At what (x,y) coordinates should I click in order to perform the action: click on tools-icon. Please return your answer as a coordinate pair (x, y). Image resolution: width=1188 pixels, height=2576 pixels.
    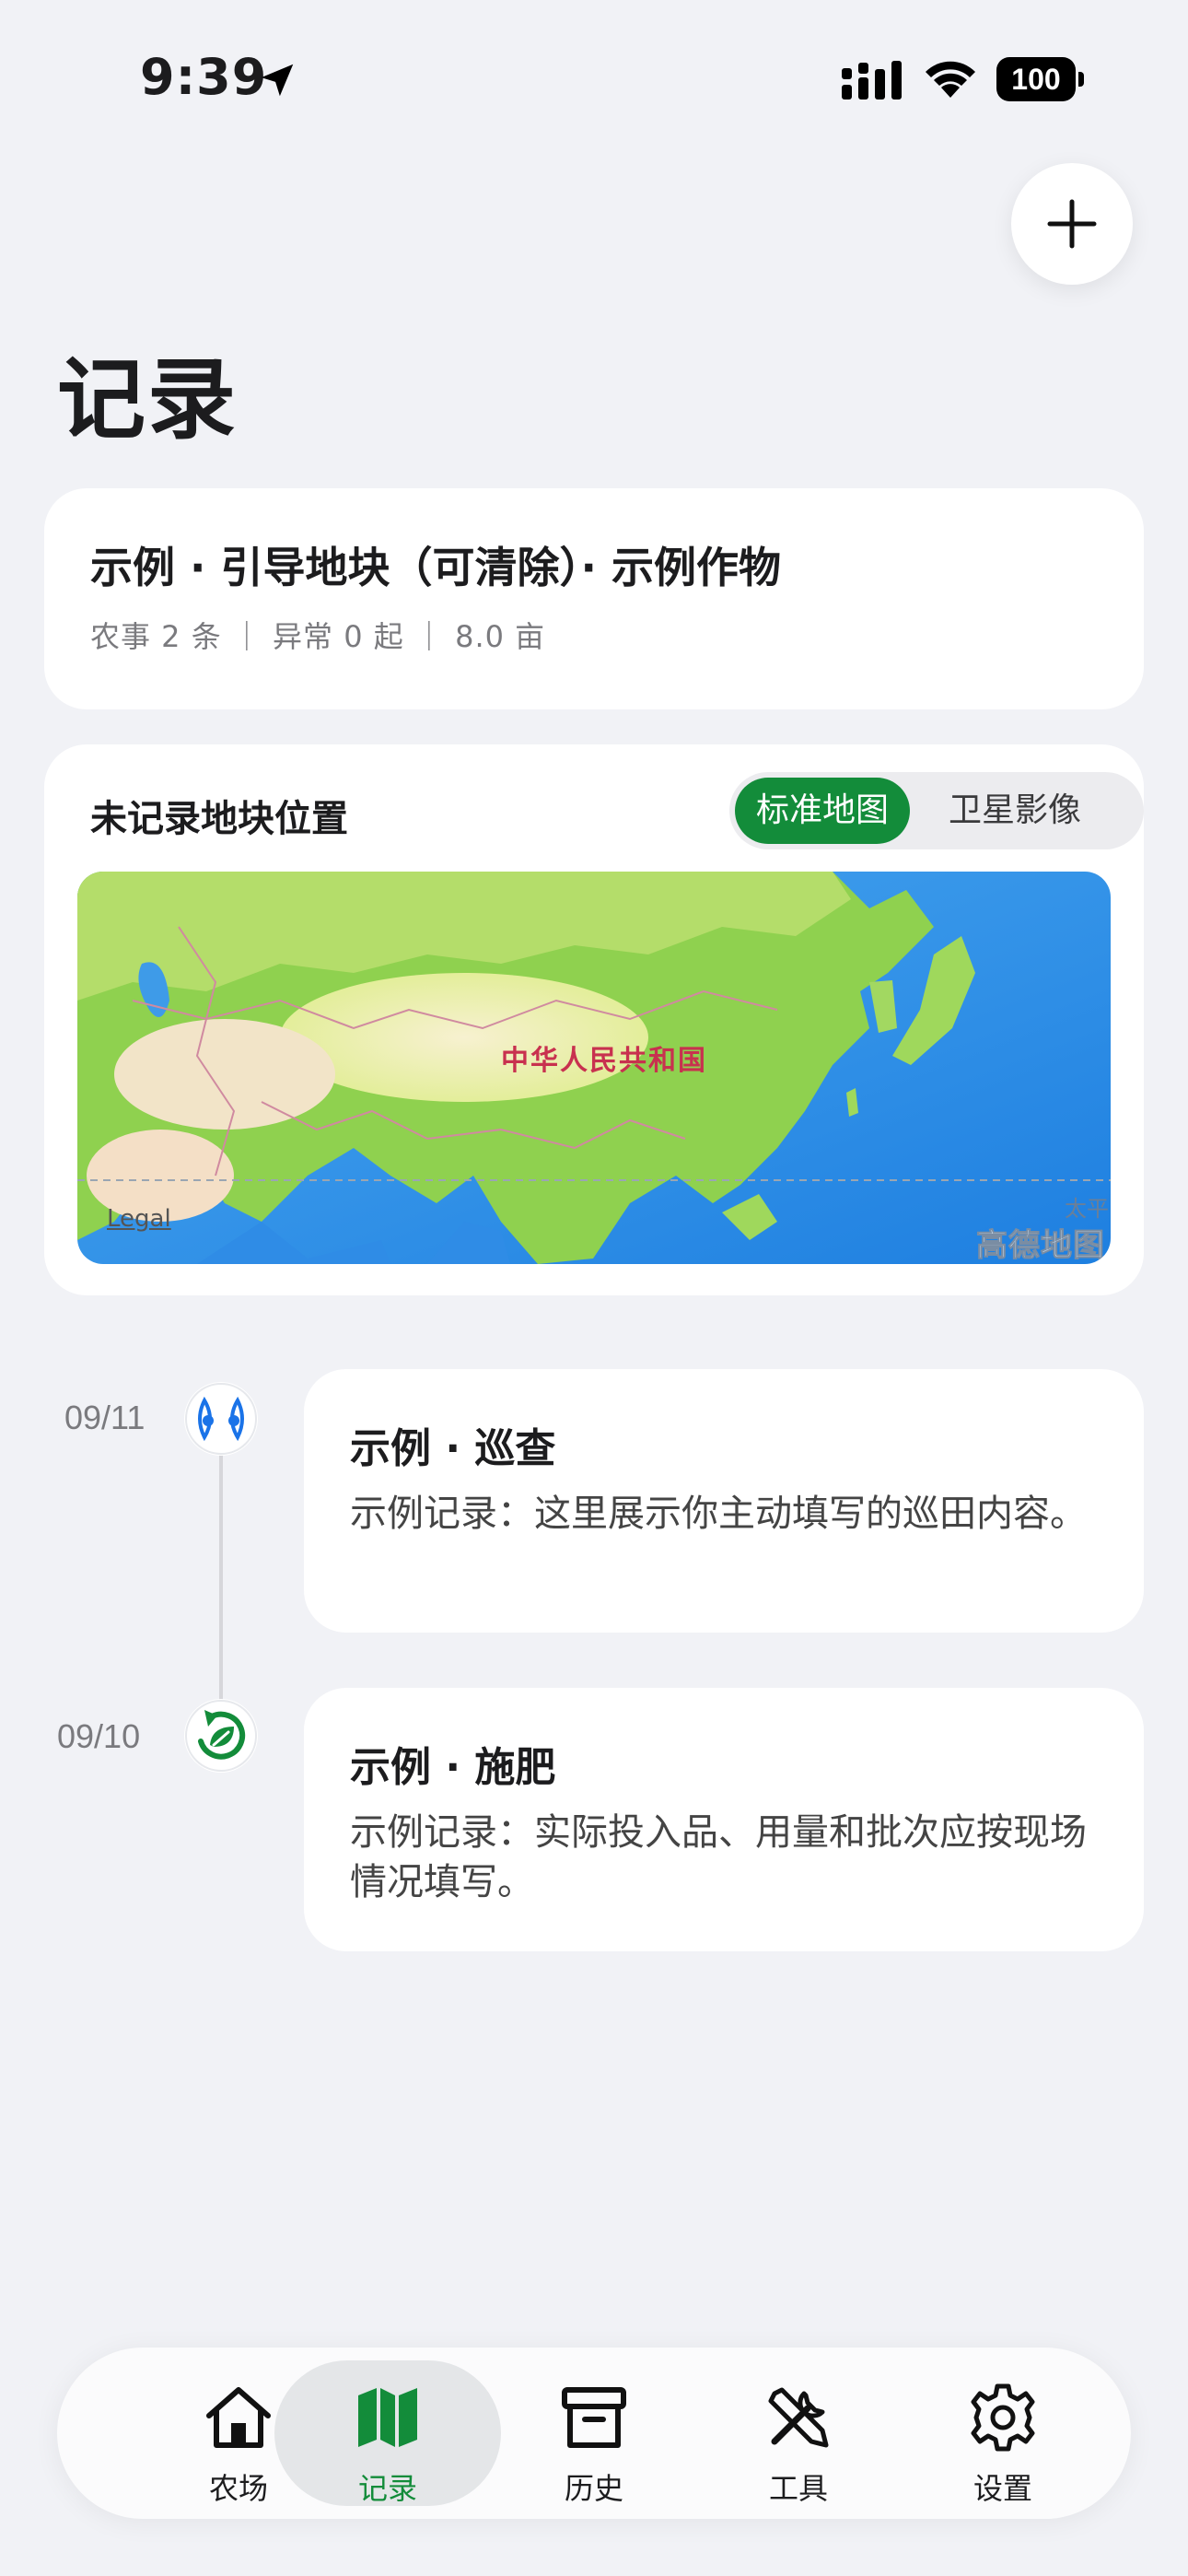
    Looking at the image, I should click on (798, 2417).